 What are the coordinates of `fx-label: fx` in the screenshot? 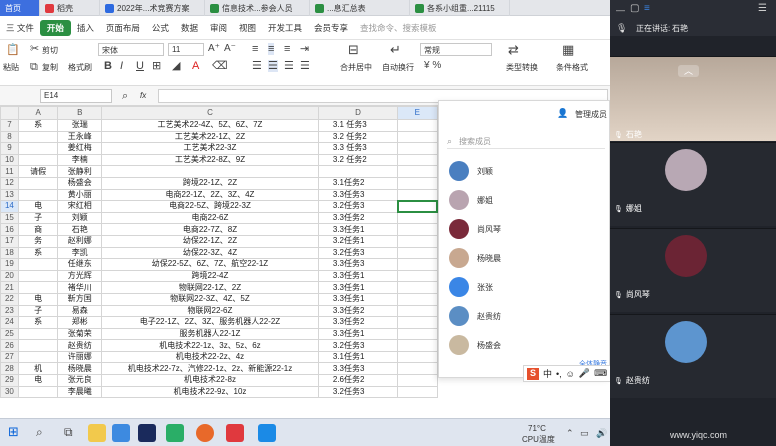 It's located at (143, 95).